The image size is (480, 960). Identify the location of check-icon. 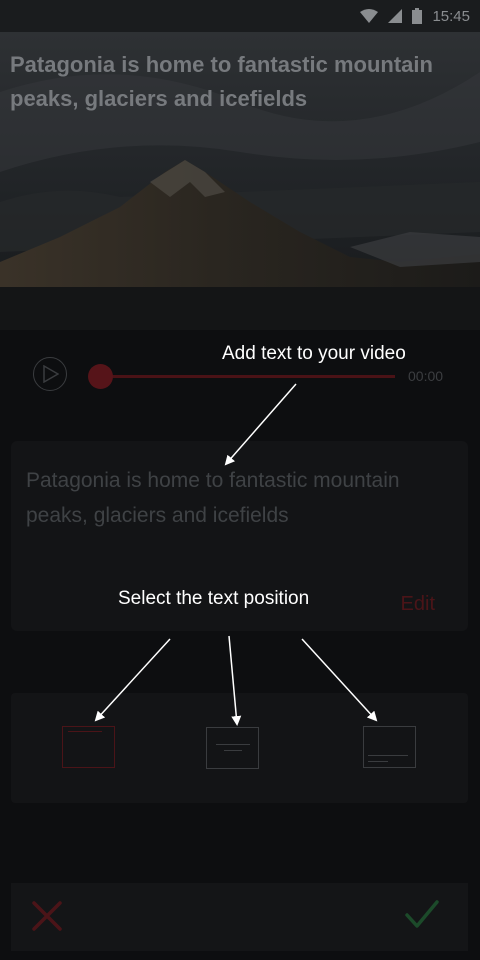
(422, 915).